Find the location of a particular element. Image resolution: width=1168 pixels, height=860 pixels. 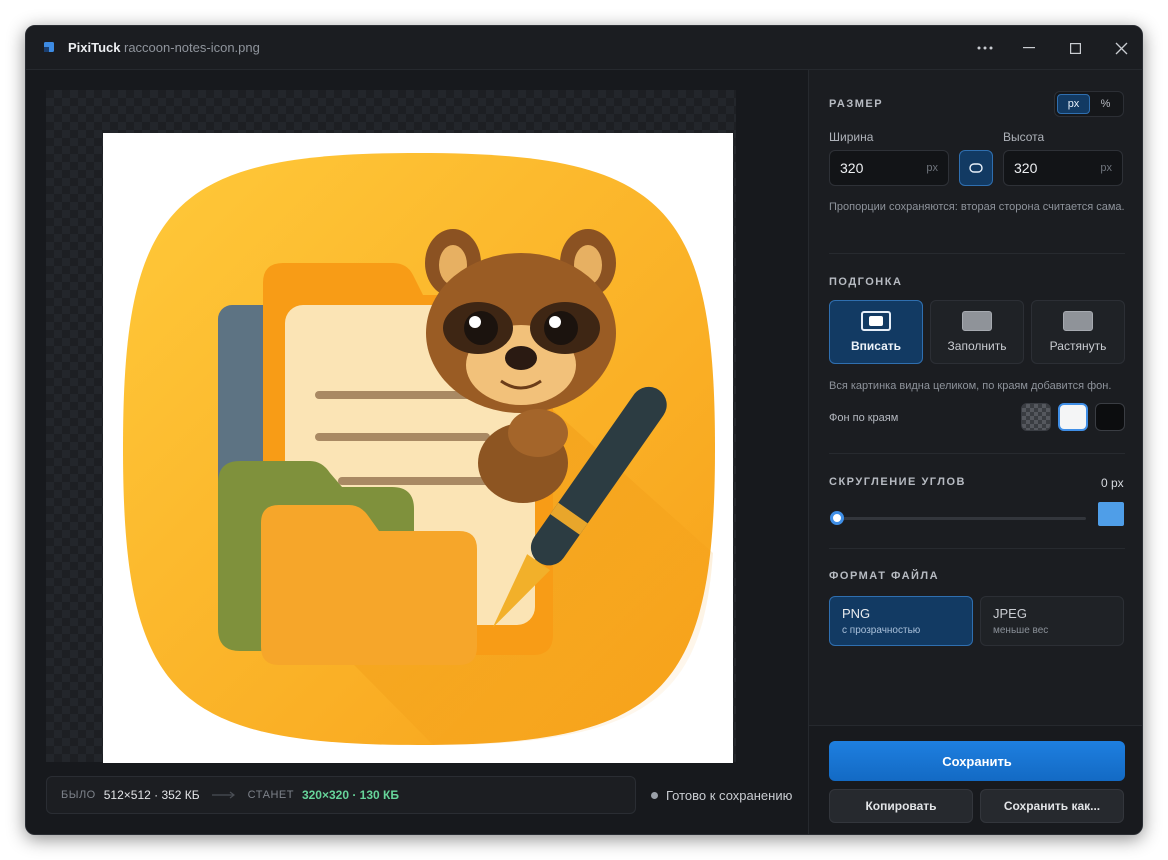

corner-value: 0 px is located at coordinates (1112, 483).